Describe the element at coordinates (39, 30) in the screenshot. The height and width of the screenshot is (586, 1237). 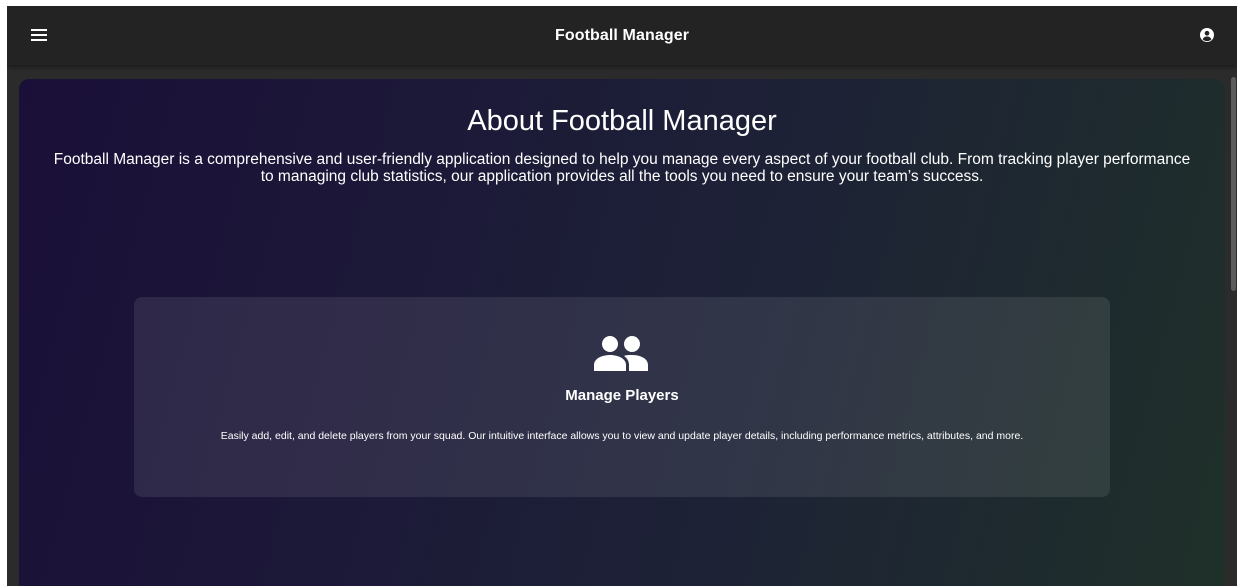
I see `menu-icon` at that location.